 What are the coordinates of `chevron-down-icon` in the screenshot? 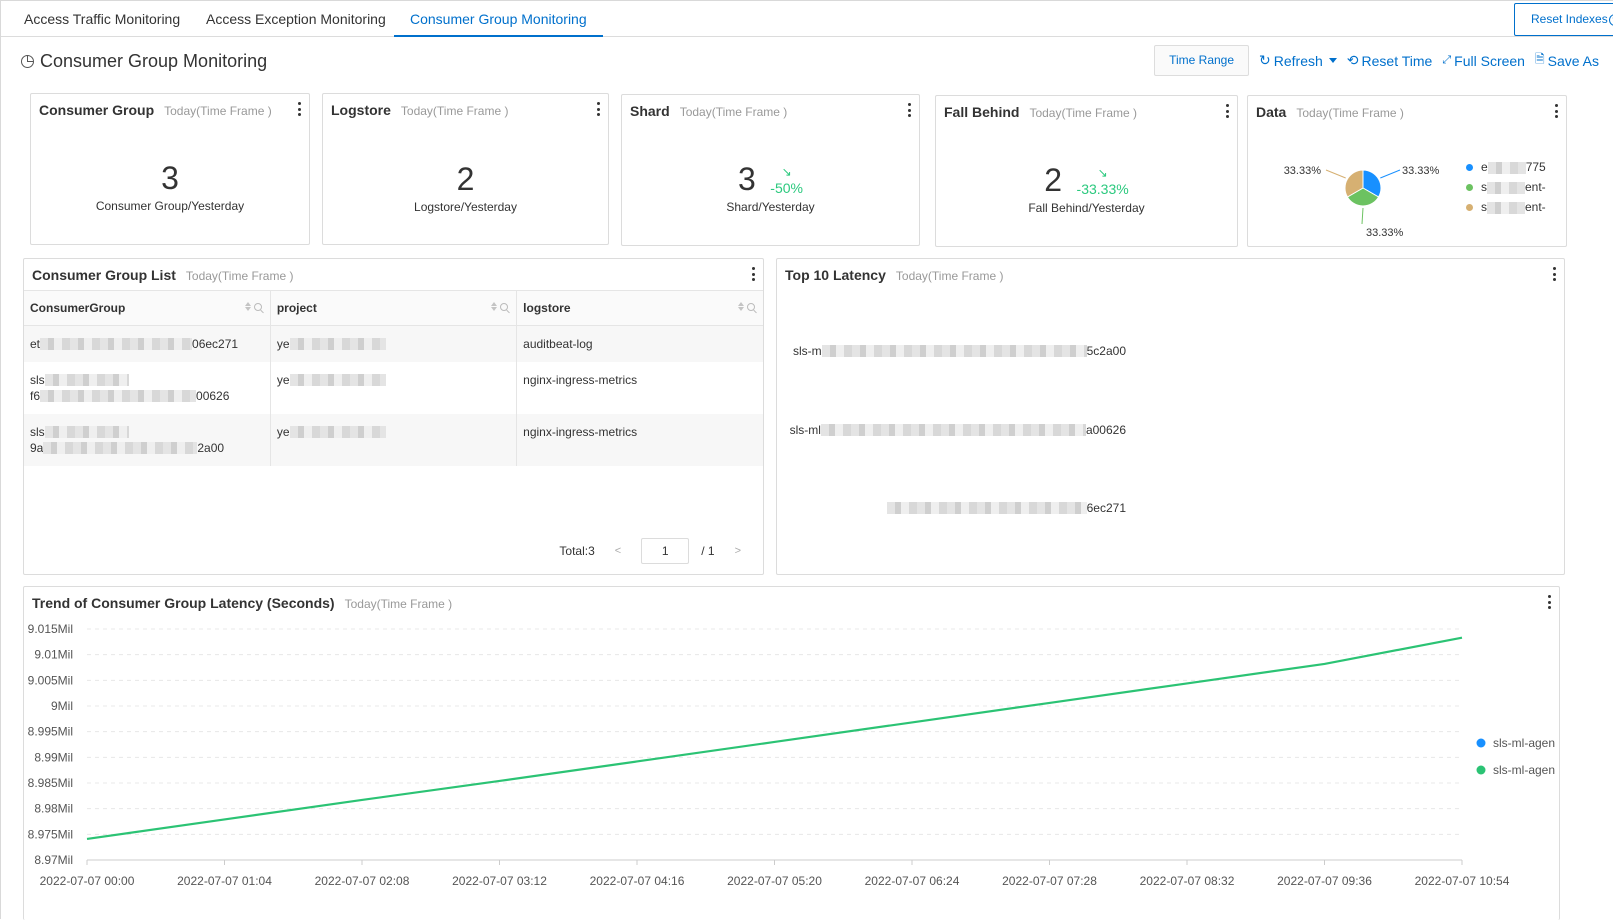 It's located at (1332, 60).